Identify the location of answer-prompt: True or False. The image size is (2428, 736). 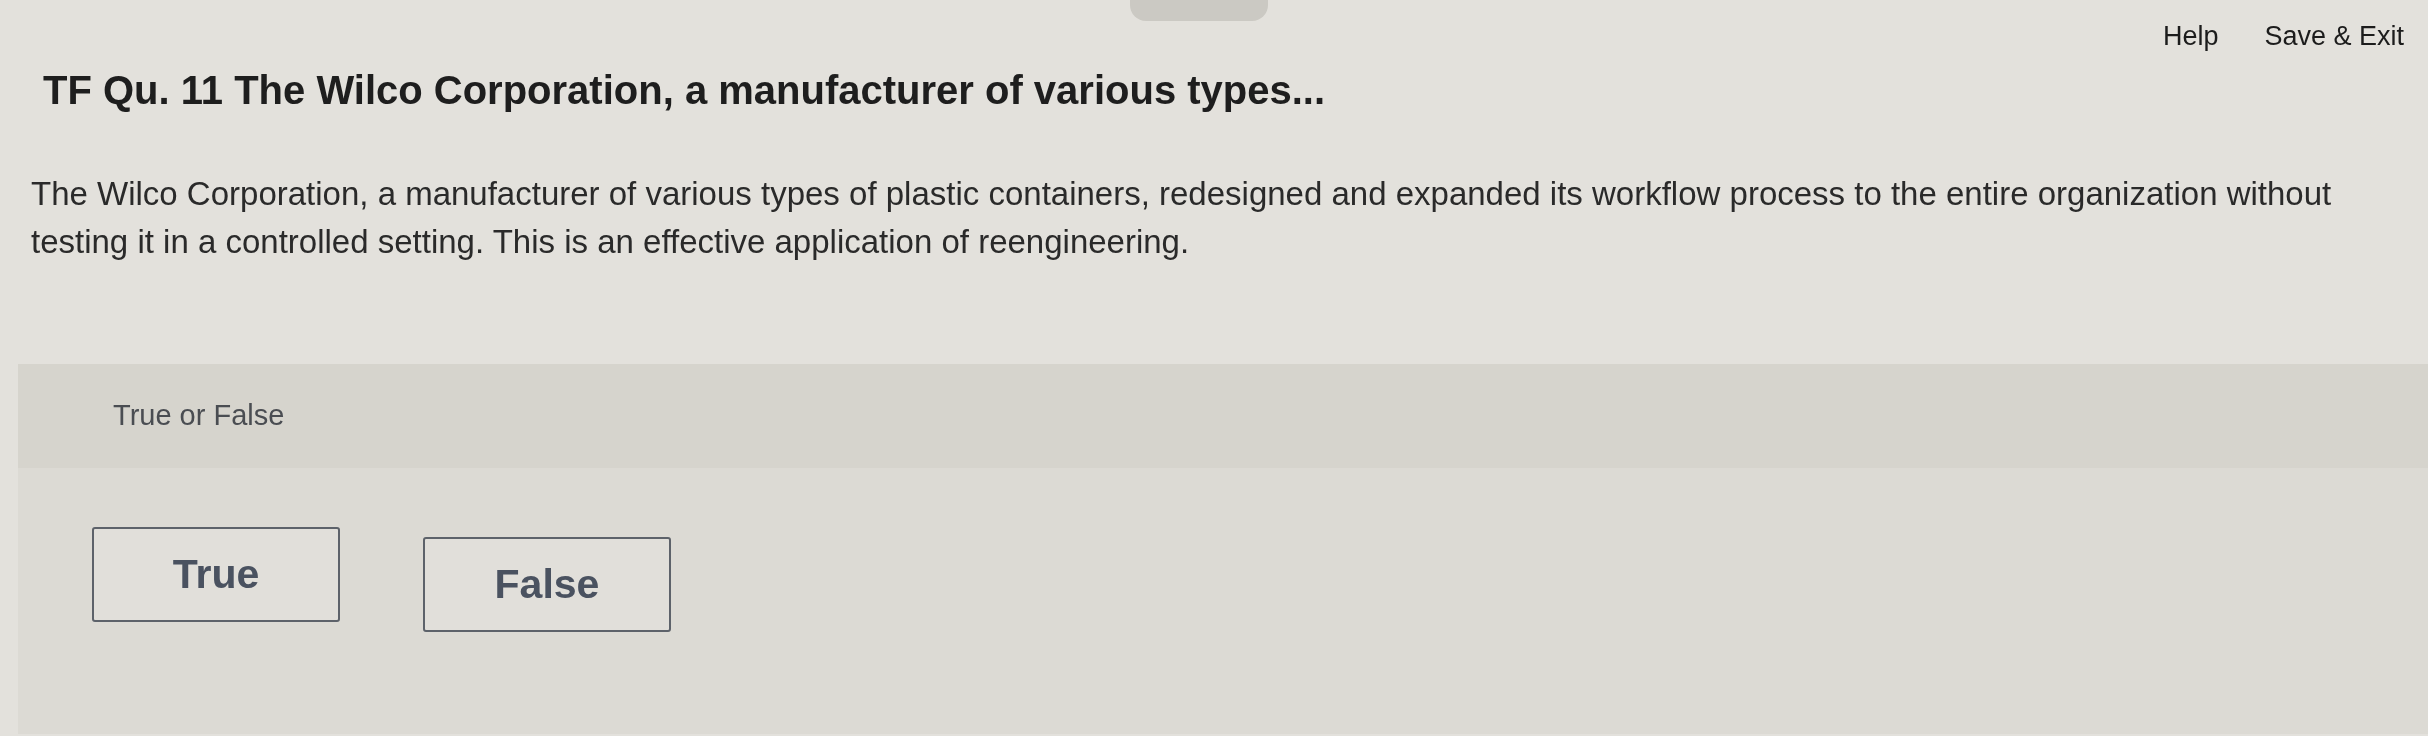
(199, 416).